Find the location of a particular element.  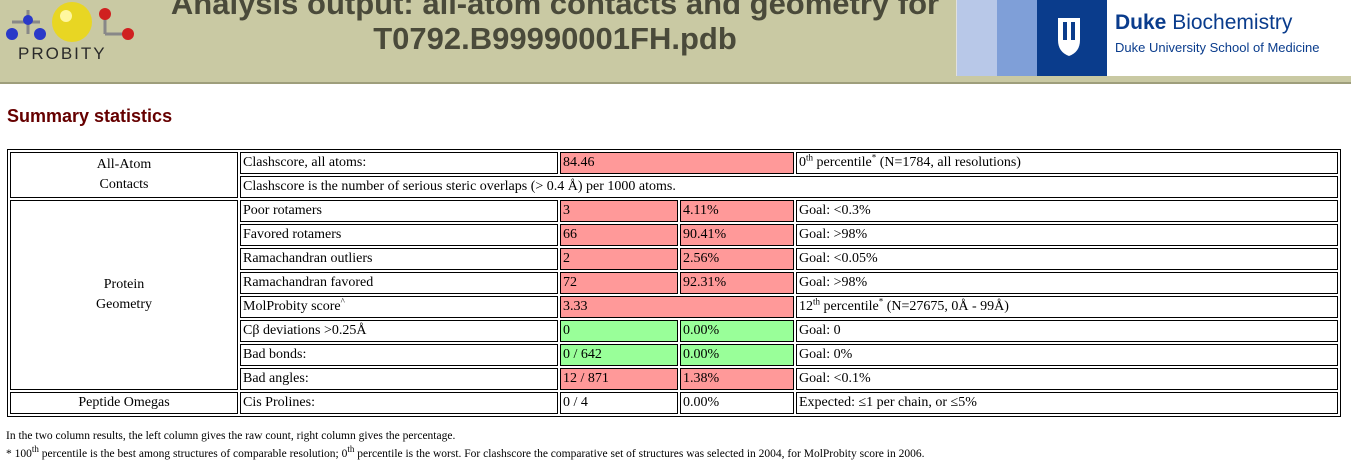

percentile-number: 0 is located at coordinates (802, 162).